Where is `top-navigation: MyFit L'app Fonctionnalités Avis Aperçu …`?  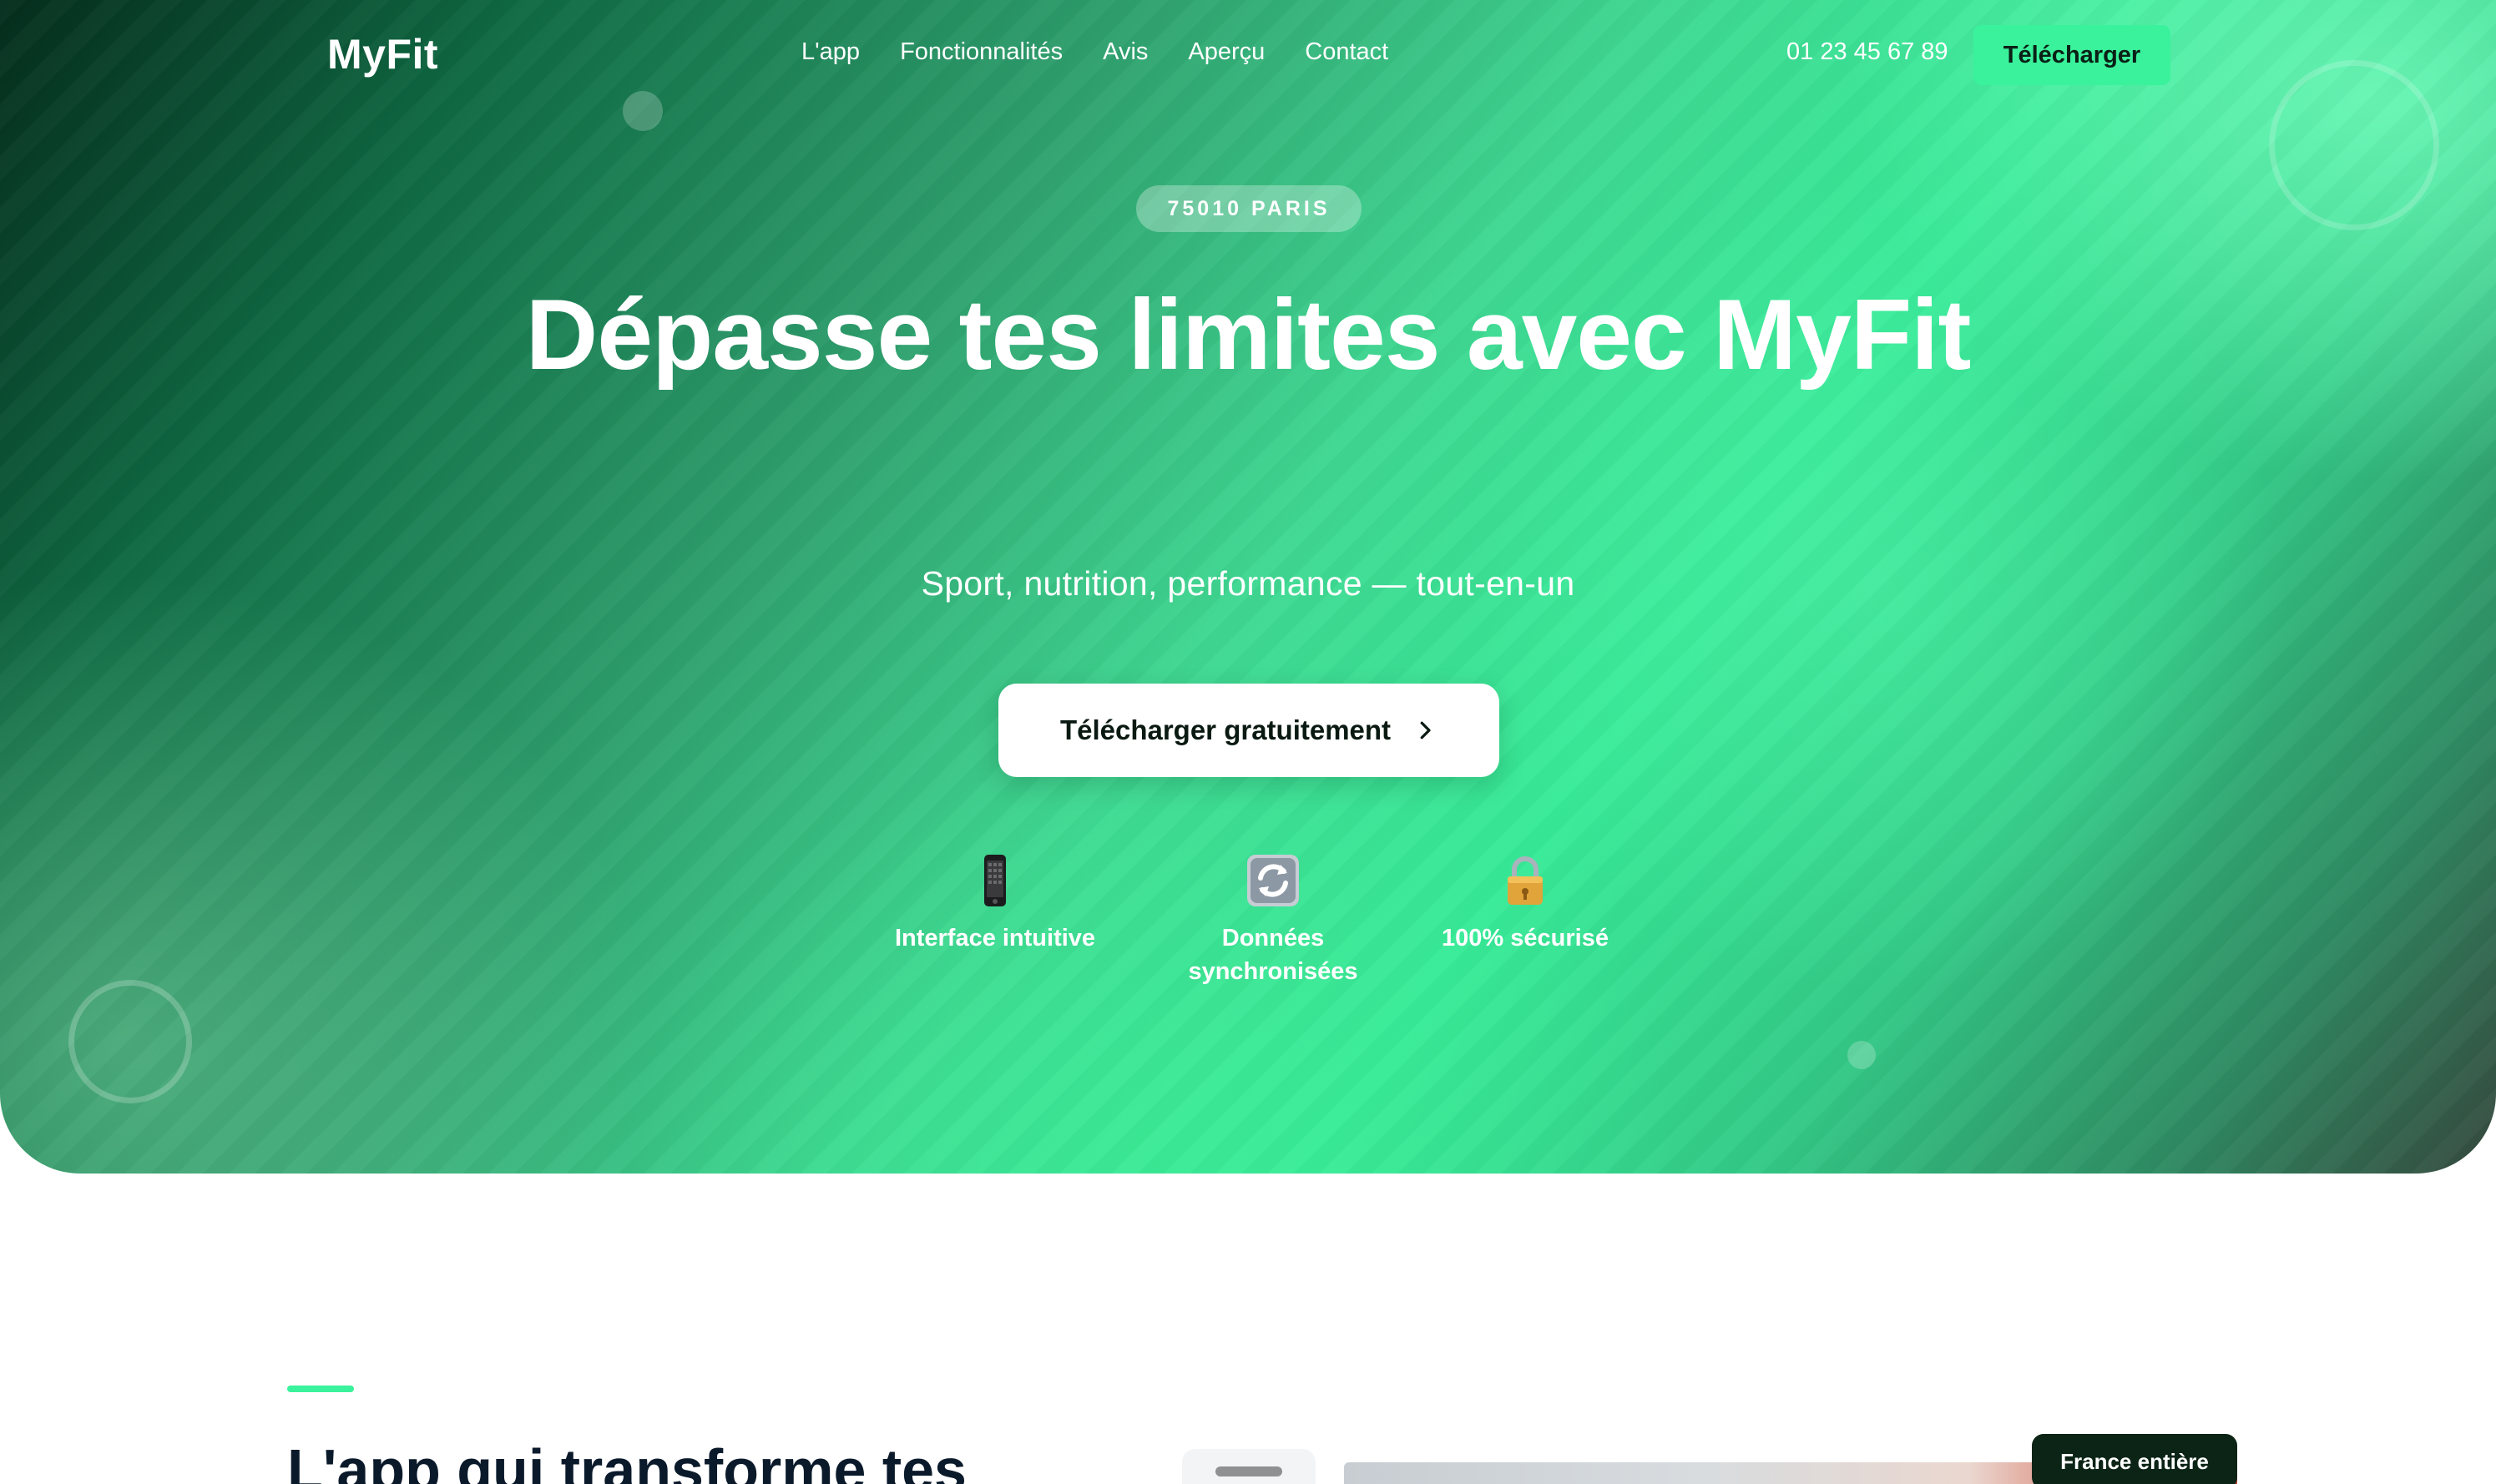
top-navigation: MyFit L'app Fonctionnalités Avis Aperçu … is located at coordinates (1248, 55).